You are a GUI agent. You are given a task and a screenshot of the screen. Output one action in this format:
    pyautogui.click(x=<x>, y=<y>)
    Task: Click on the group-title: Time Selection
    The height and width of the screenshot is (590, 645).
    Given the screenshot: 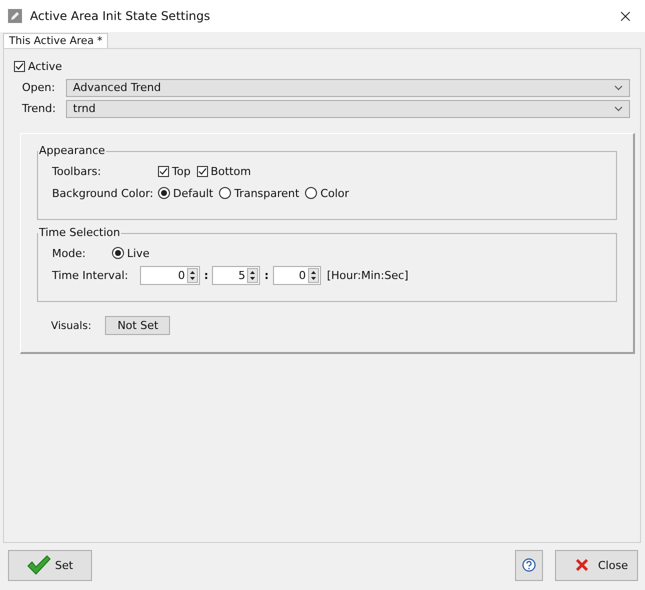 What is the action you would take?
    pyautogui.click(x=80, y=232)
    